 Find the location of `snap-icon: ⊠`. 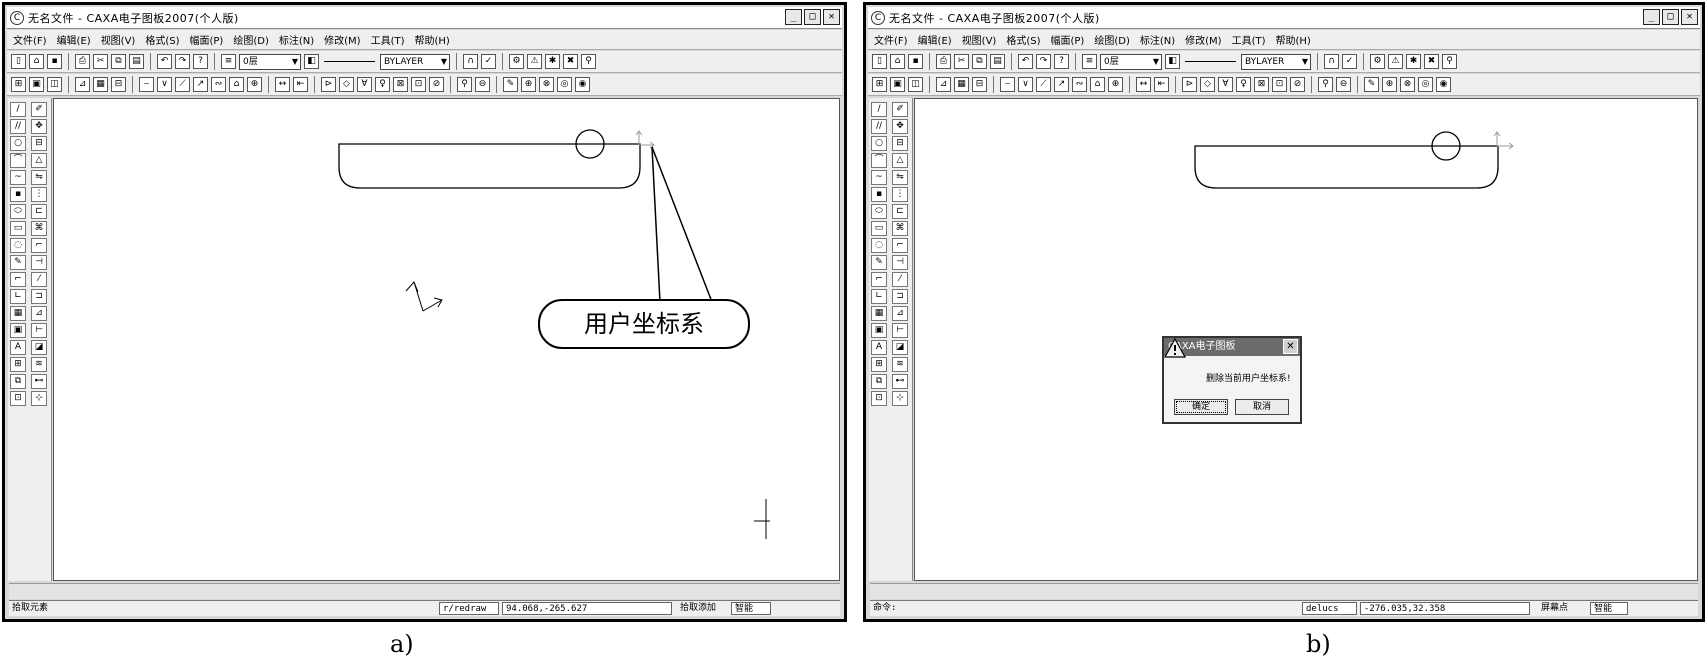

snap-icon: ⊠ is located at coordinates (400, 84).